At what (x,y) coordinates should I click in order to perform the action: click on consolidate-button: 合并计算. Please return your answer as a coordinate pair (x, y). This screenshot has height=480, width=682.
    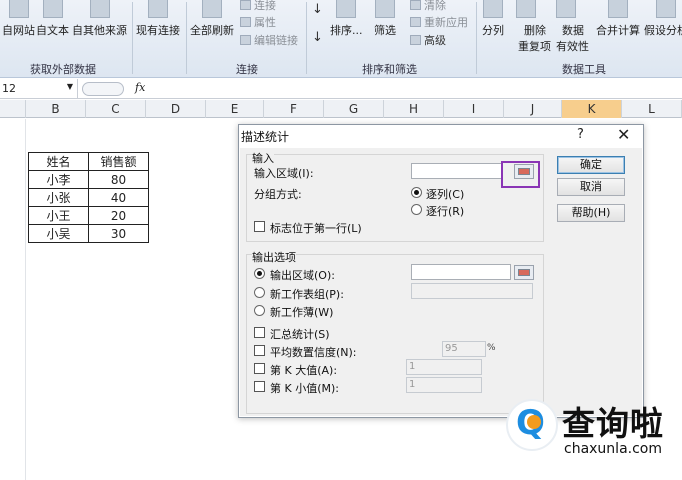
    Looking at the image, I should click on (618, 19).